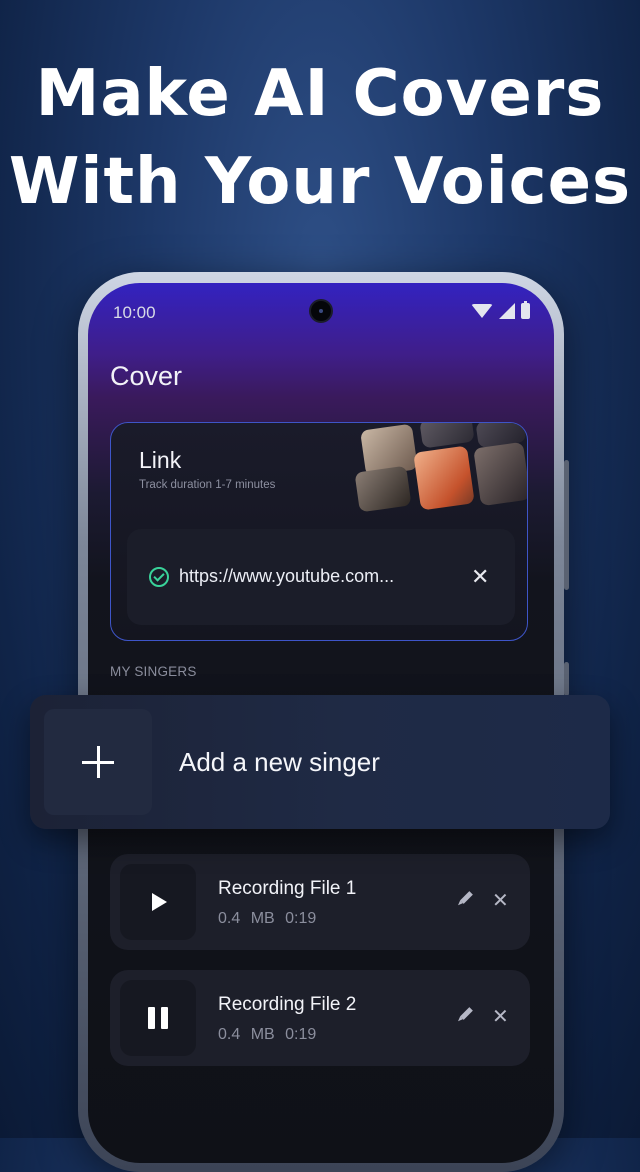  I want to click on play-icon, so click(159, 902).